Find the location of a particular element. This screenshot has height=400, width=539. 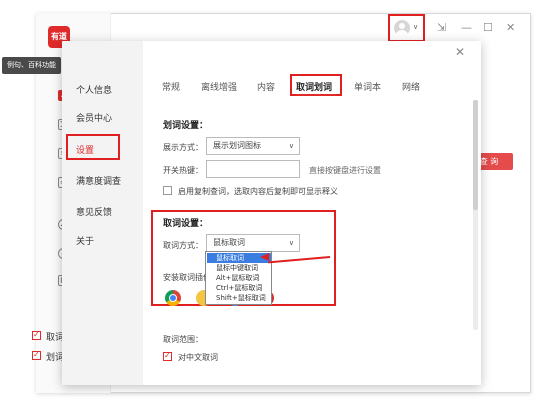

nav-profile: 个人信息 is located at coordinates (94, 89).